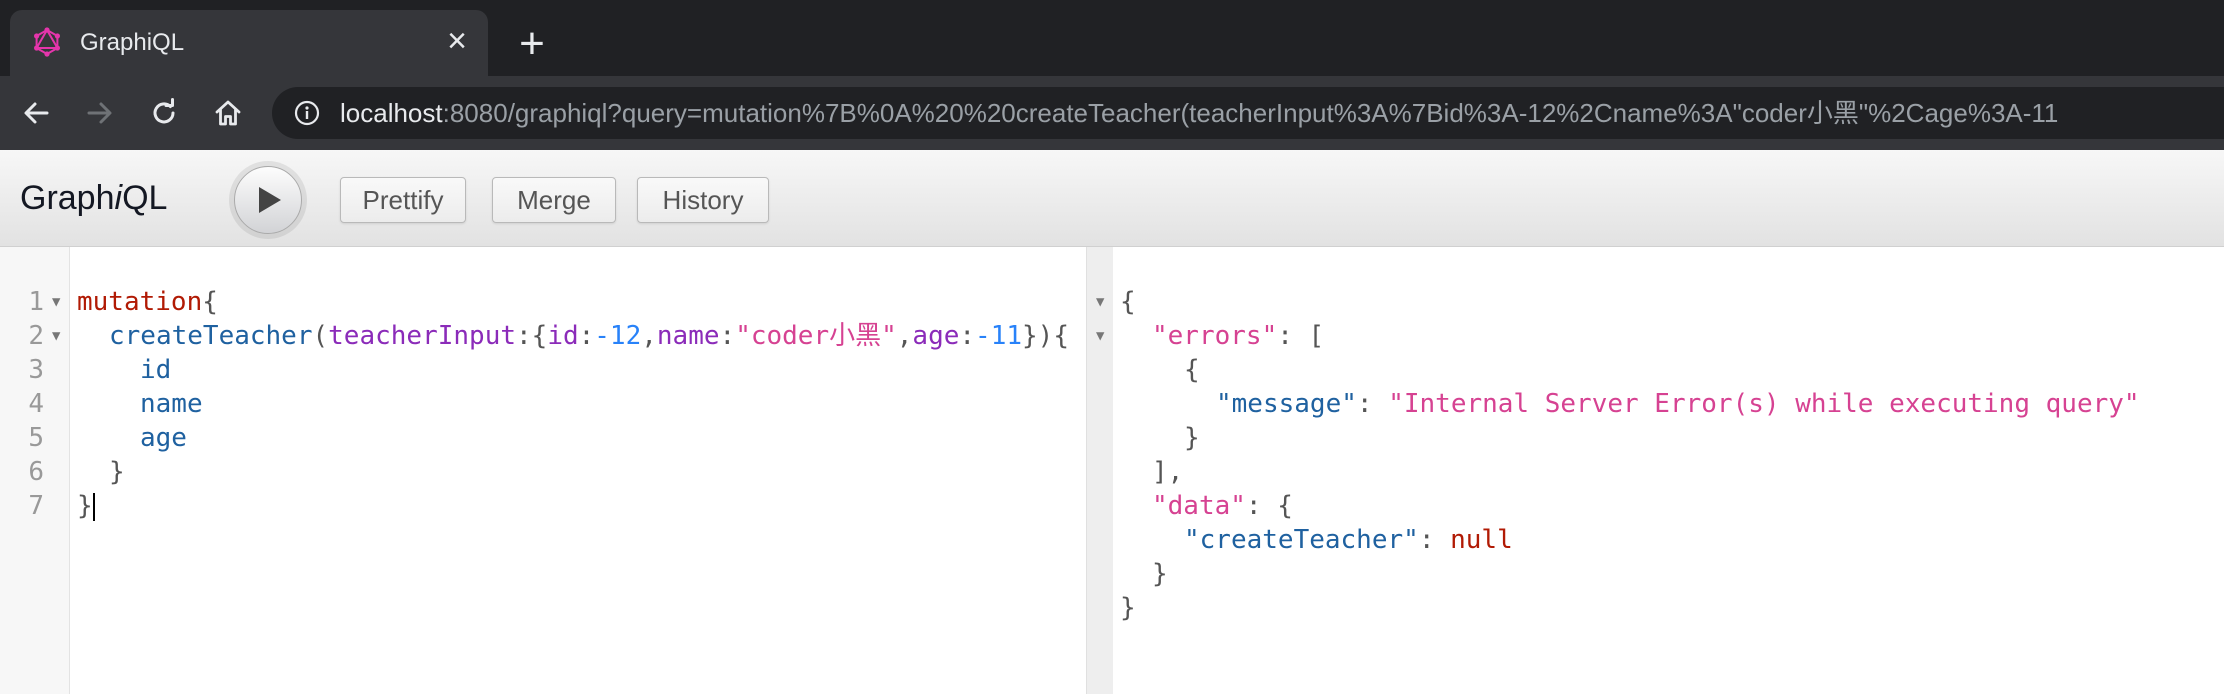  I want to click on line-number: 2, so click(36, 336).